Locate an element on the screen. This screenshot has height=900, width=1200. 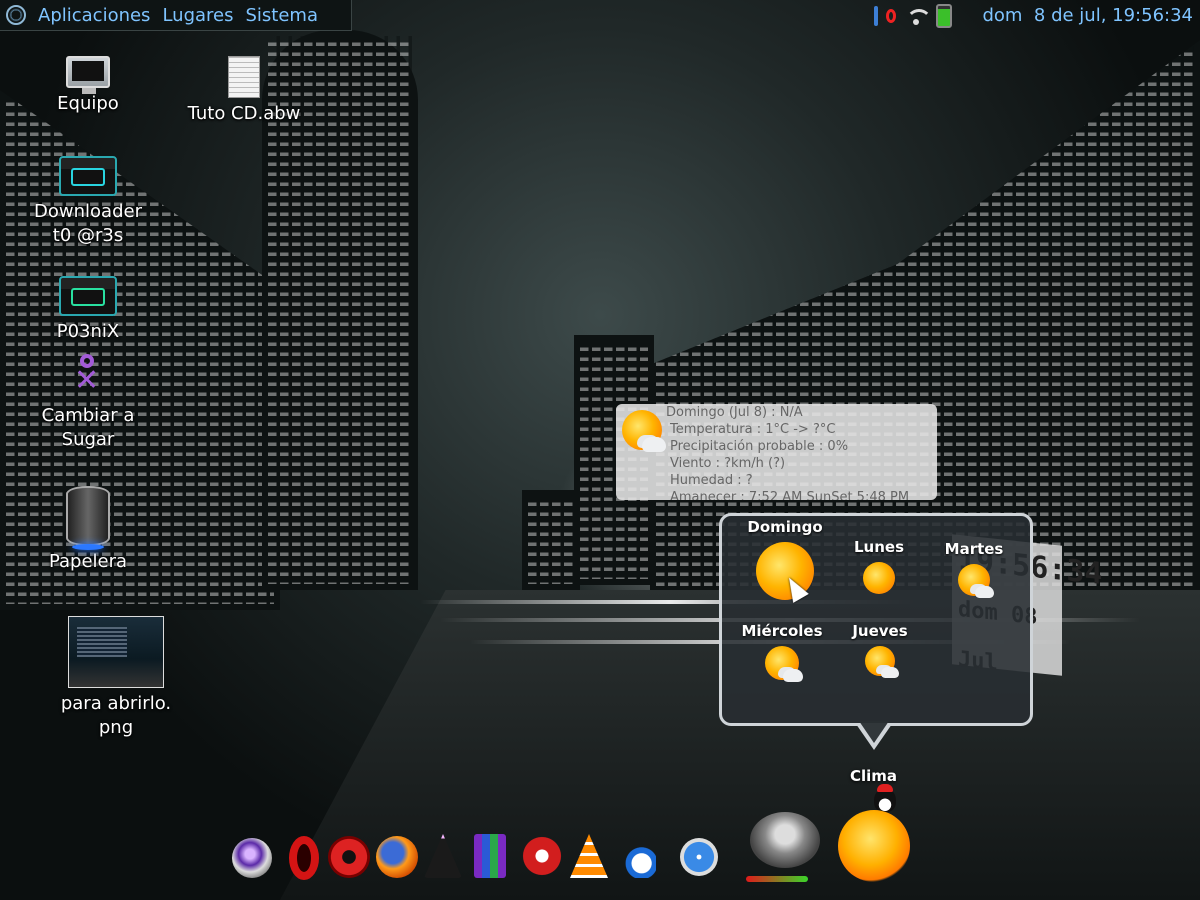
forecast-day-lunes: Lunes is located at coordinates (879, 566).